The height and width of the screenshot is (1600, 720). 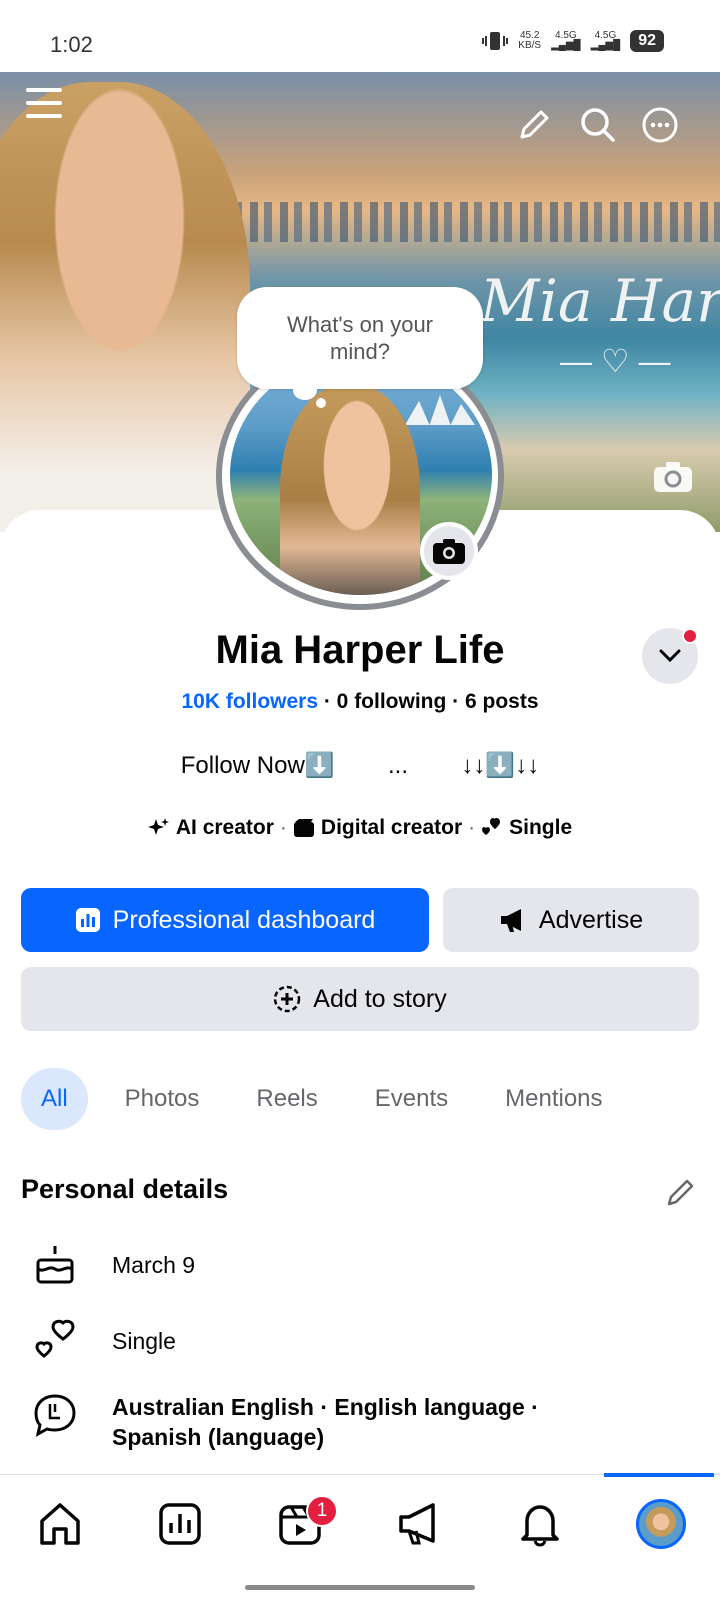 I want to click on profile-switcher-button, so click(x=670, y=656).